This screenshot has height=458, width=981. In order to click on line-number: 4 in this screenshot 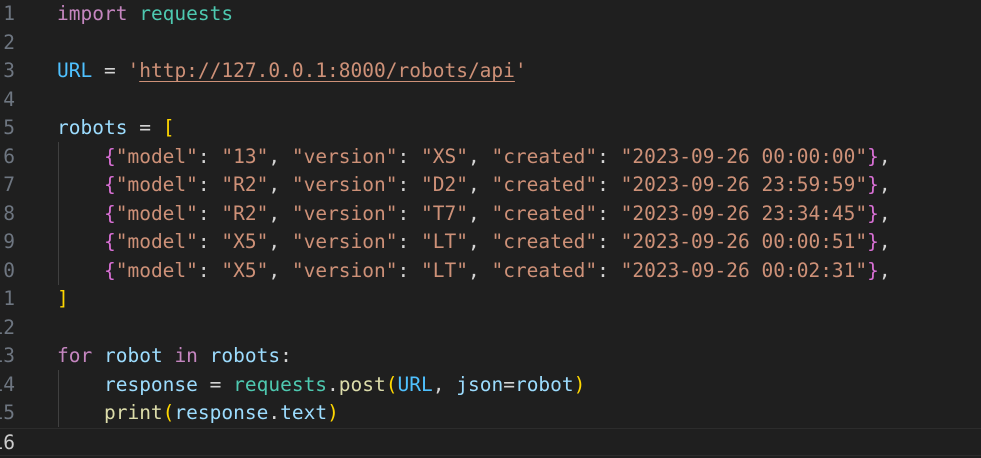, I will do `click(9, 99)`.